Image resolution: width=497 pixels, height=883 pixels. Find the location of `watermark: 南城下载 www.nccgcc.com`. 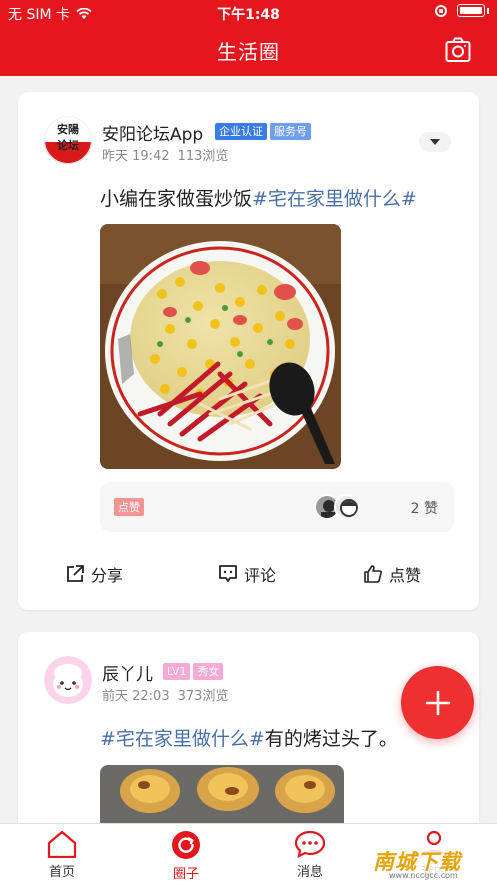

watermark: 南城下载 www.nccgcc.com is located at coordinates (429, 864).